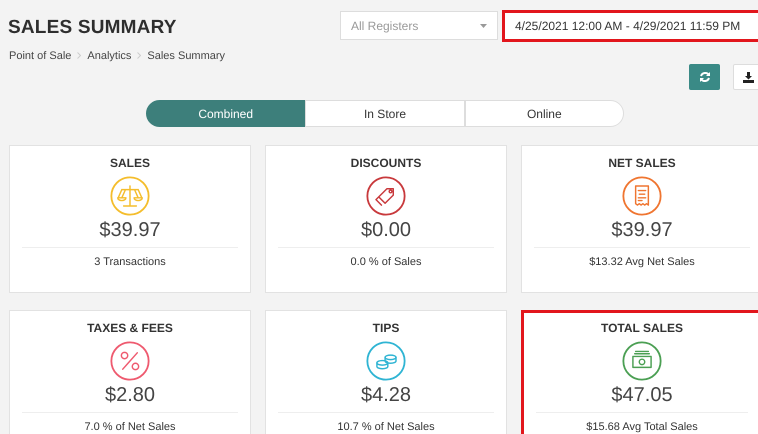  What do you see at coordinates (109, 56) in the screenshot?
I see `breadcrumb-link: Analytics` at bounding box center [109, 56].